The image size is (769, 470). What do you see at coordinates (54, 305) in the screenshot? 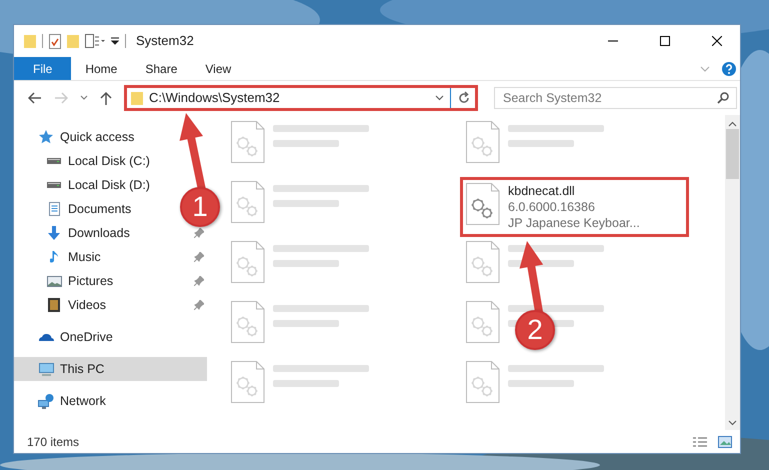
I see `film-icon` at bounding box center [54, 305].